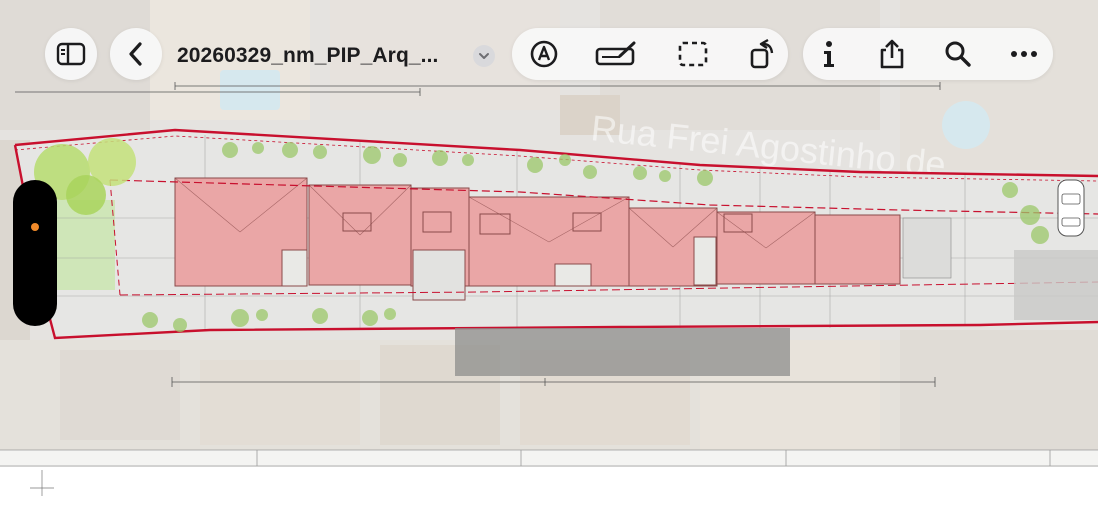  I want to click on adjacent-structure, so click(622, 352).